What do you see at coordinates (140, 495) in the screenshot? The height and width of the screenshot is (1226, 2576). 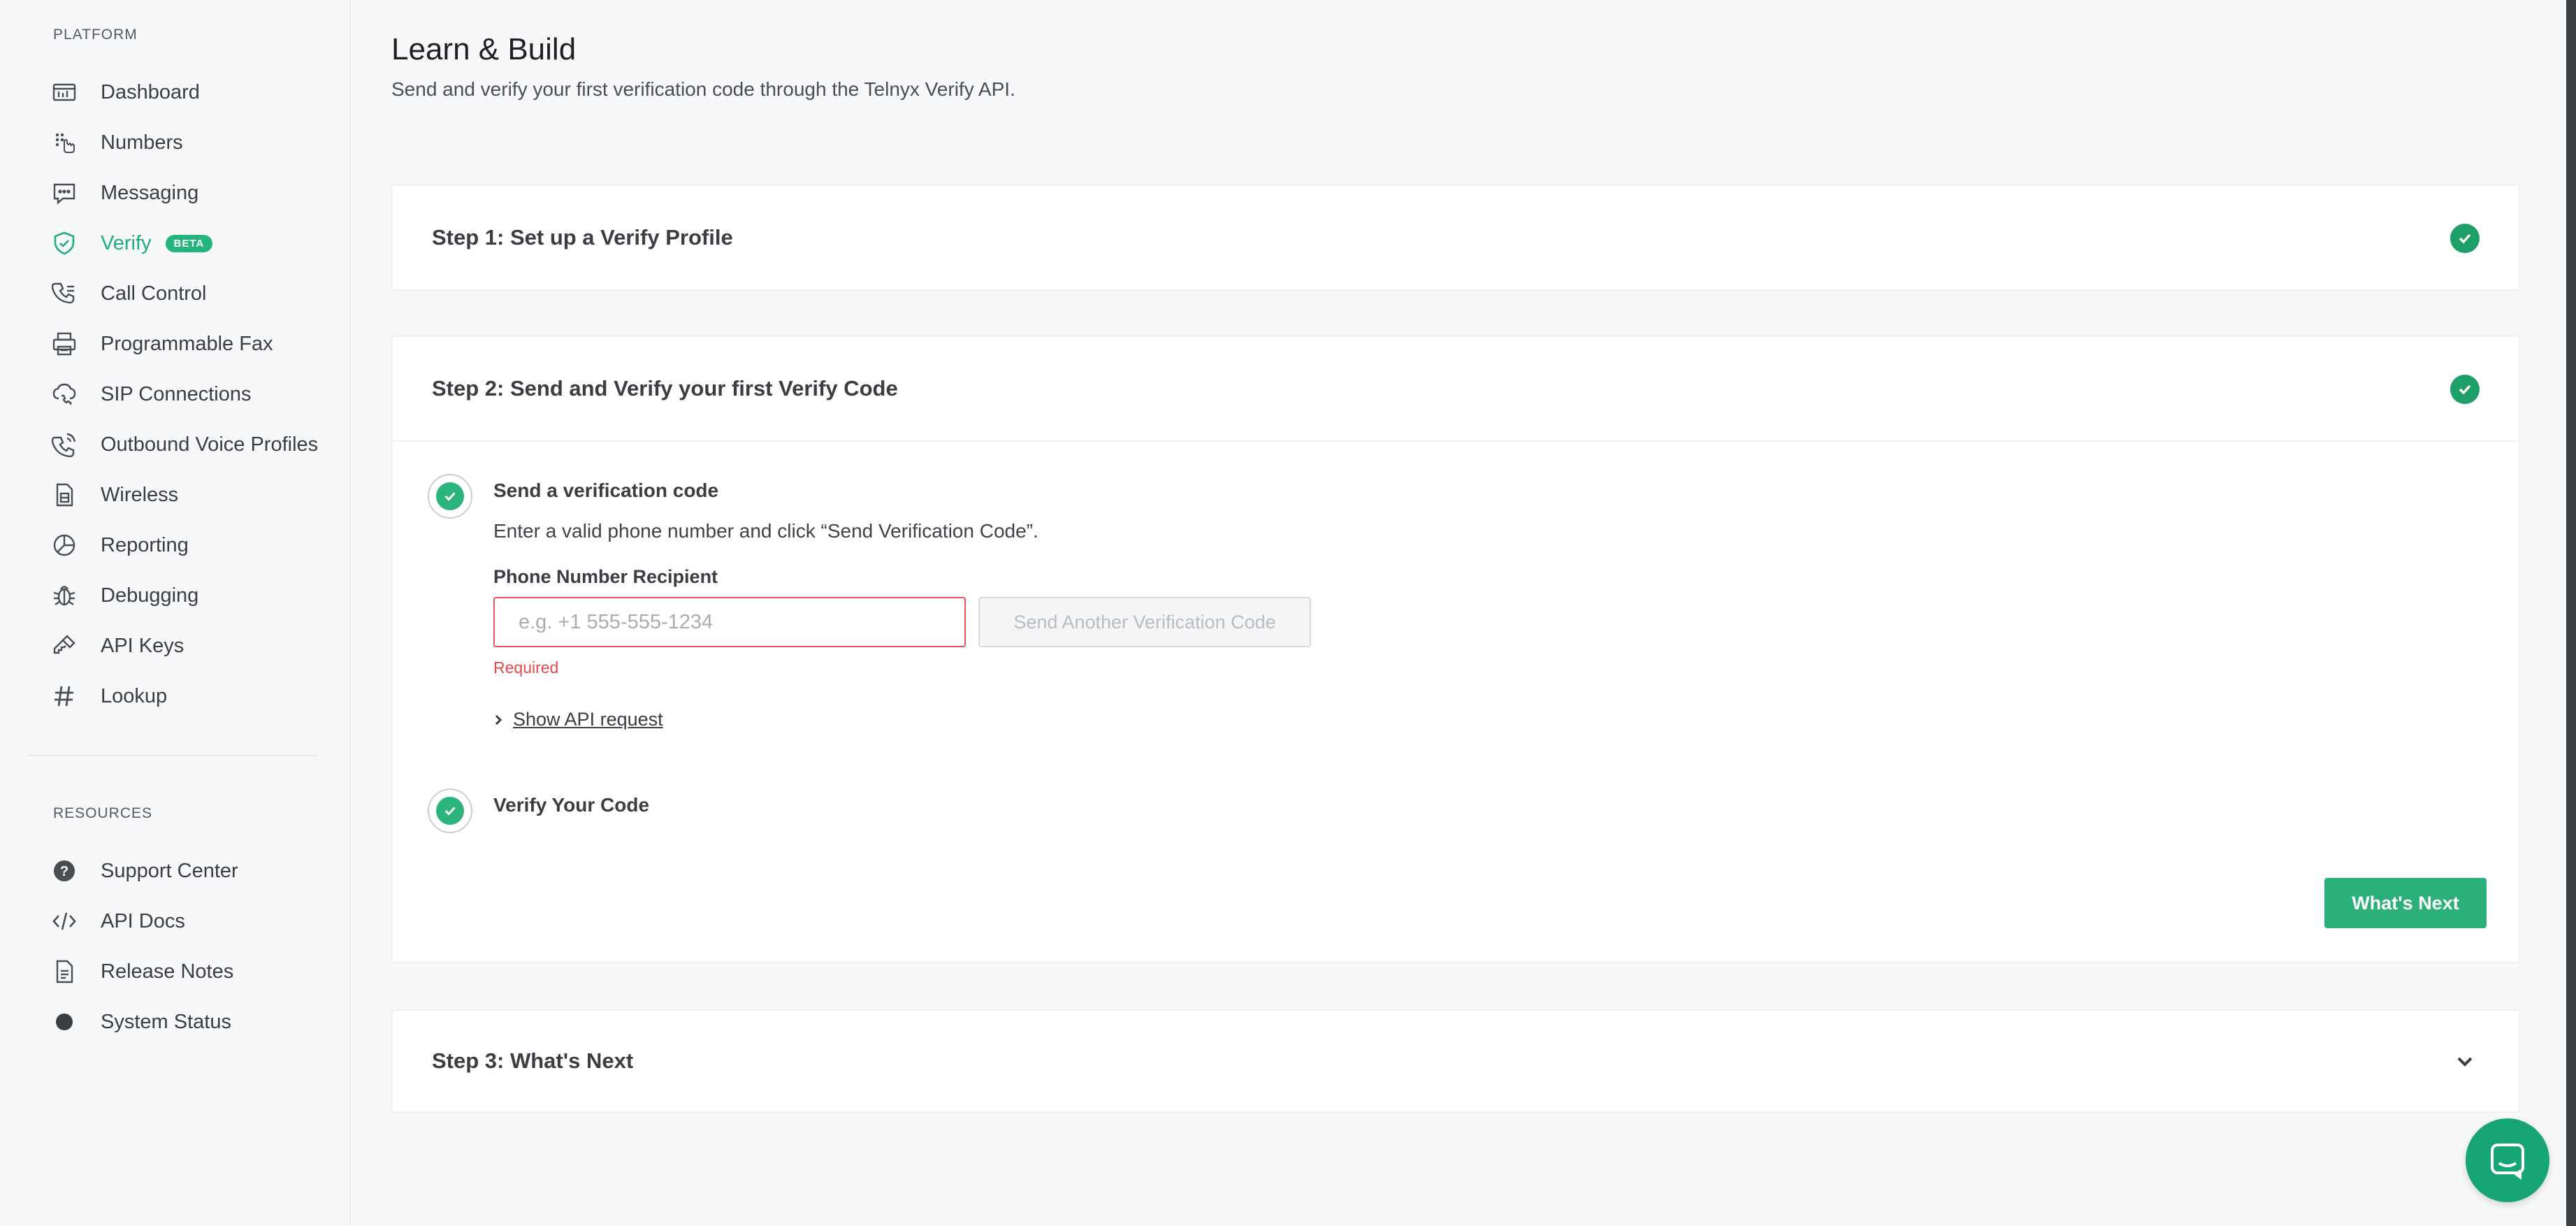 I see `sidebar-item-label: Wireless` at bounding box center [140, 495].